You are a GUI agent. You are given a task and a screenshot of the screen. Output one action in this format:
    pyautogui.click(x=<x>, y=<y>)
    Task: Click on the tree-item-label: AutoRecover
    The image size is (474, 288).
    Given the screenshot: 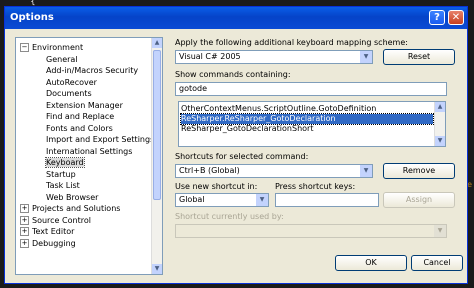 What is the action you would take?
    pyautogui.click(x=71, y=82)
    